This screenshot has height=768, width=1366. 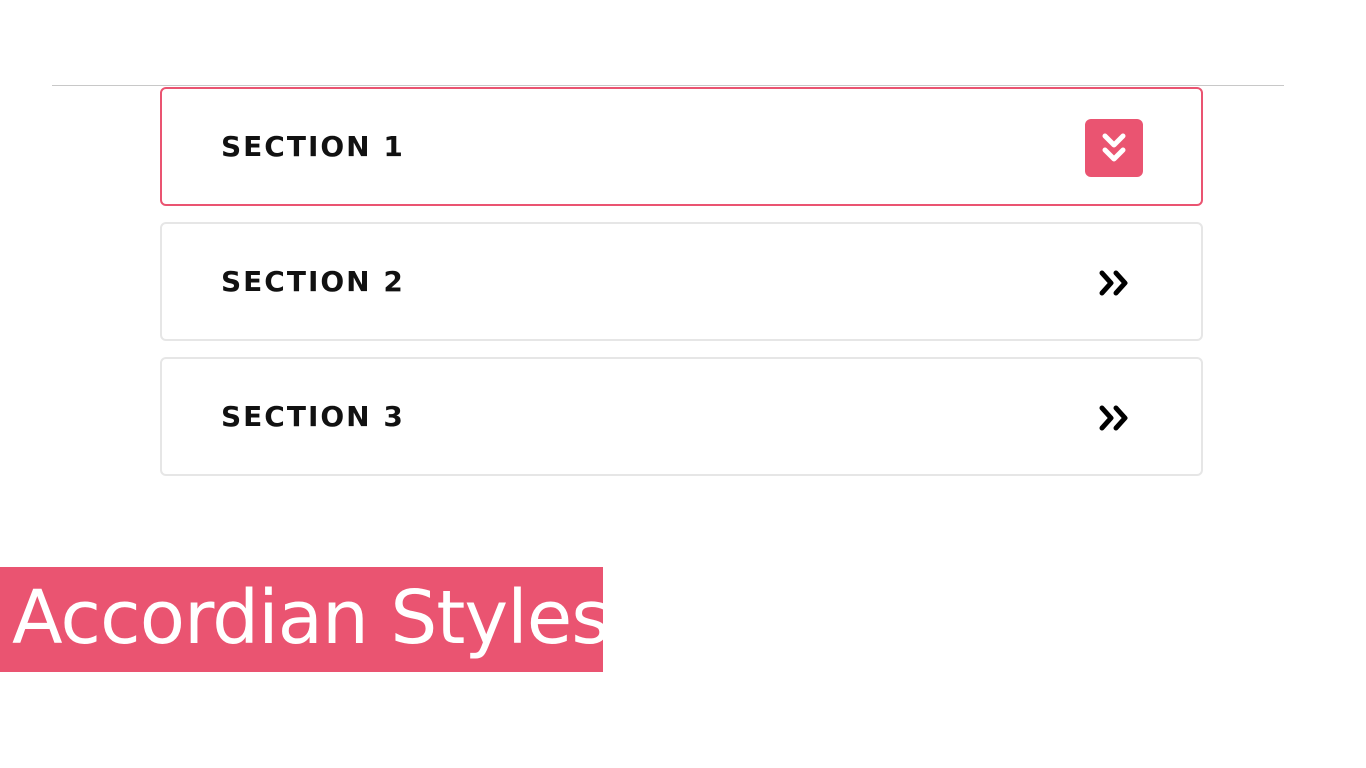 I want to click on caption-title: Accordian Styles, so click(x=311, y=618).